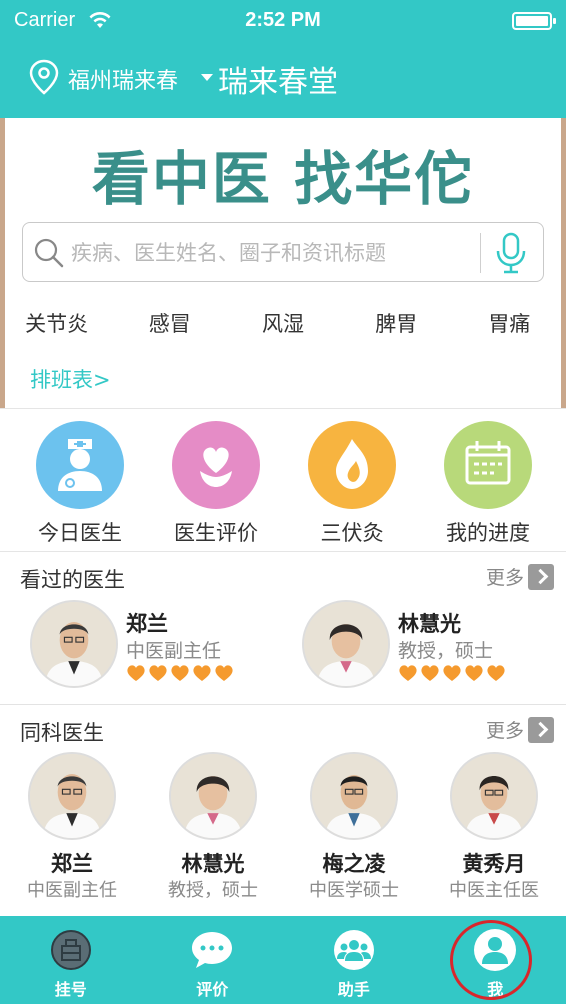  What do you see at coordinates (509, 325) in the screenshot?
I see `tag-item: 胃痛` at bounding box center [509, 325].